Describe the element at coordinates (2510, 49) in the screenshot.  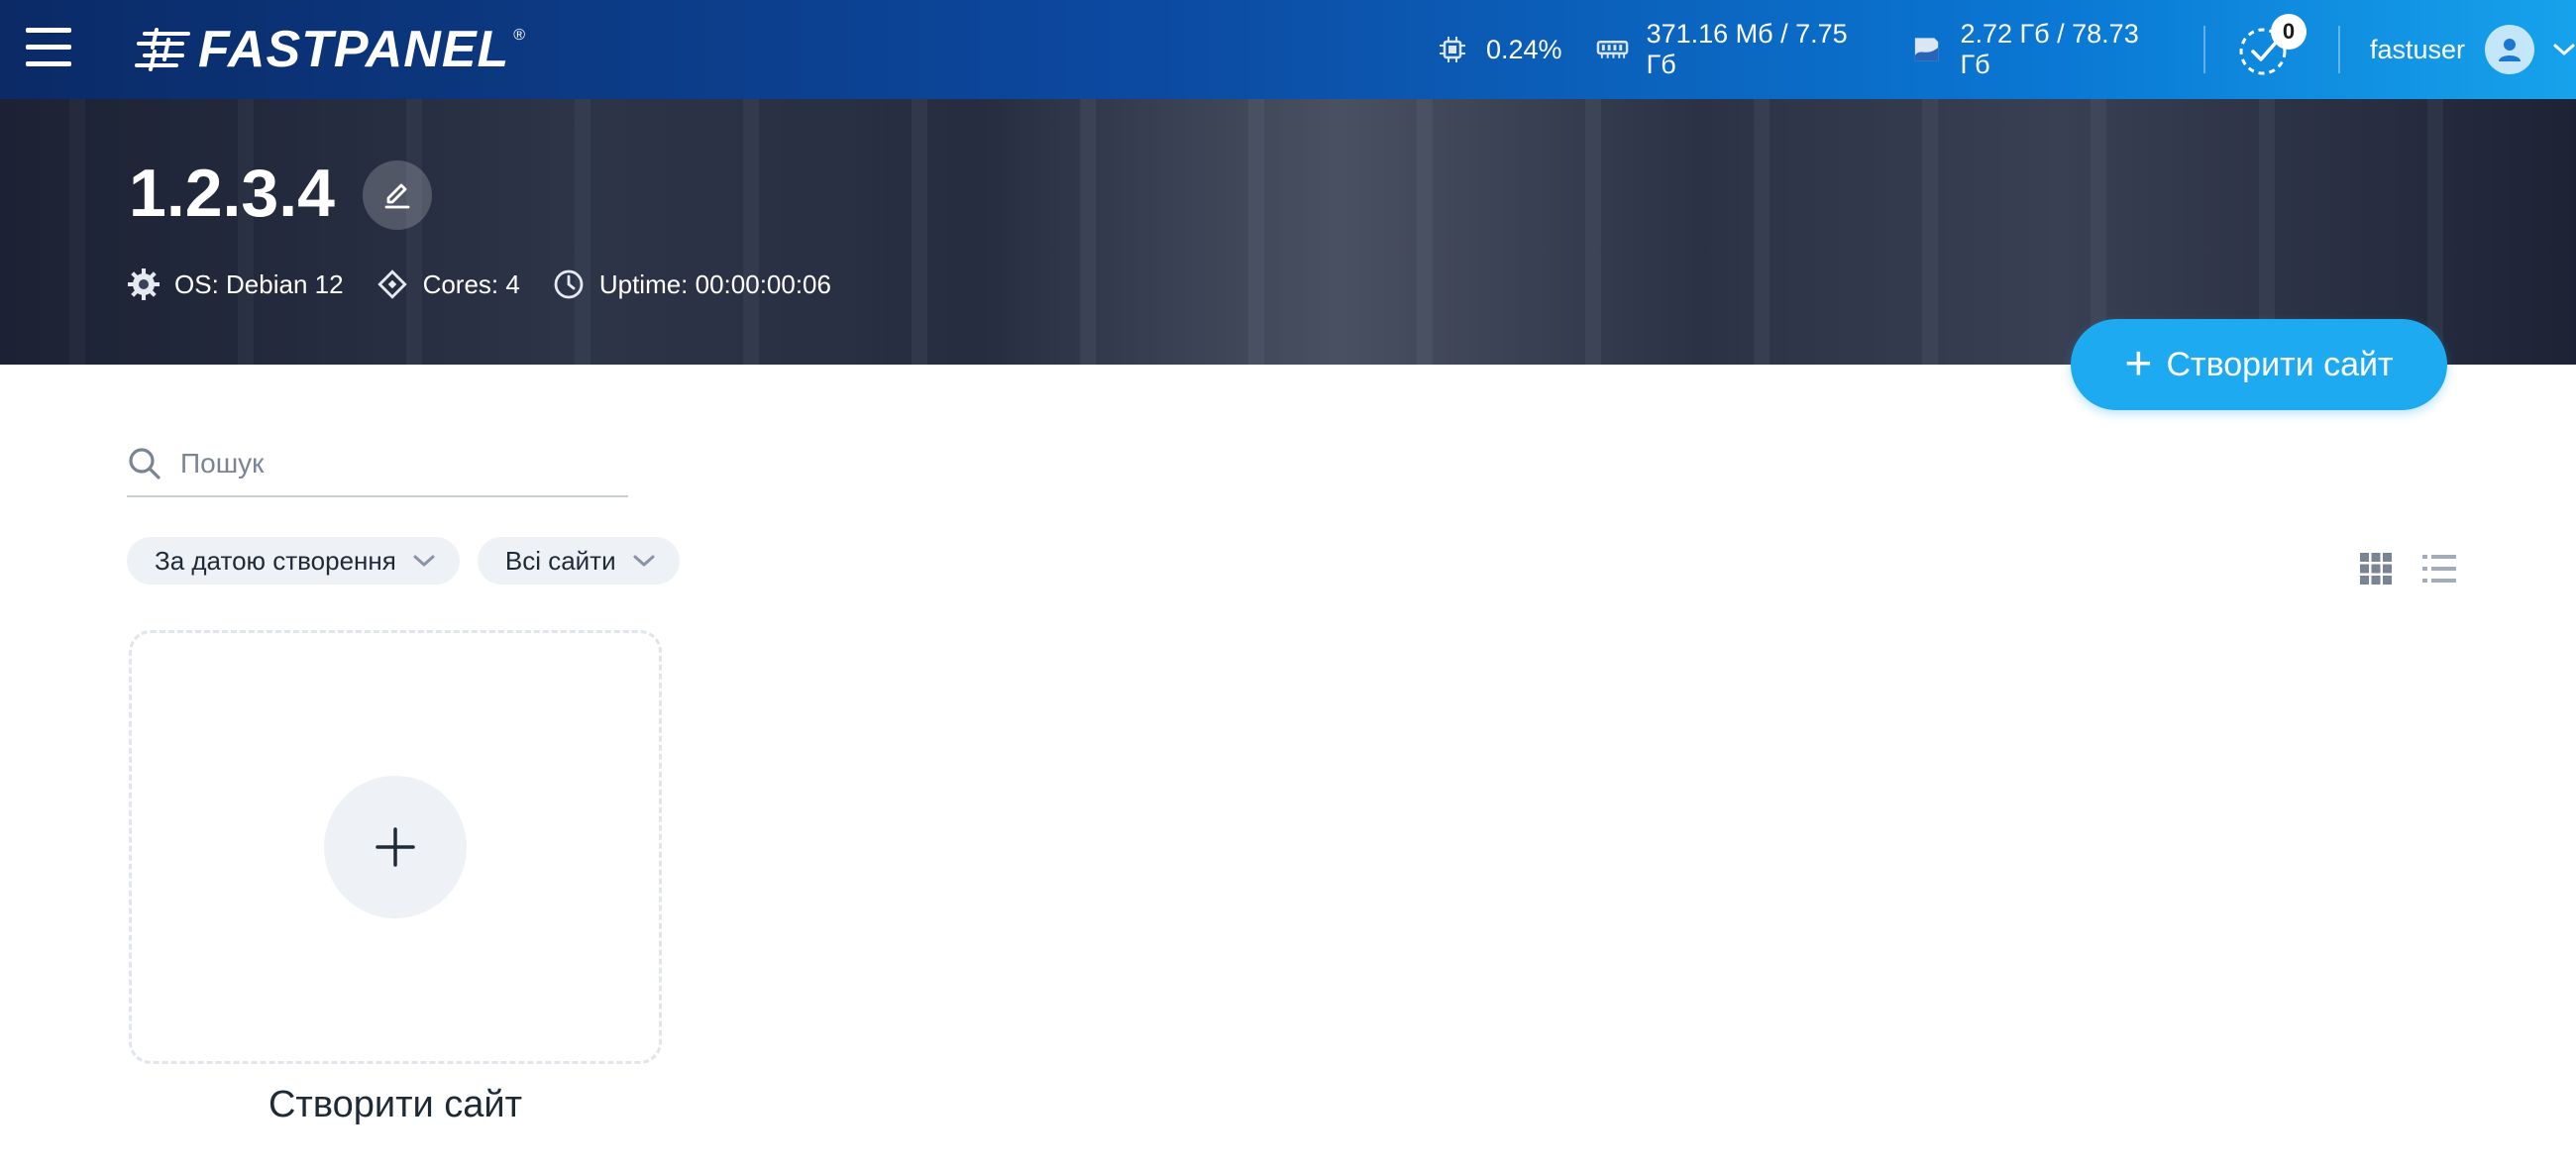
I see `user-avatar-icon` at that location.